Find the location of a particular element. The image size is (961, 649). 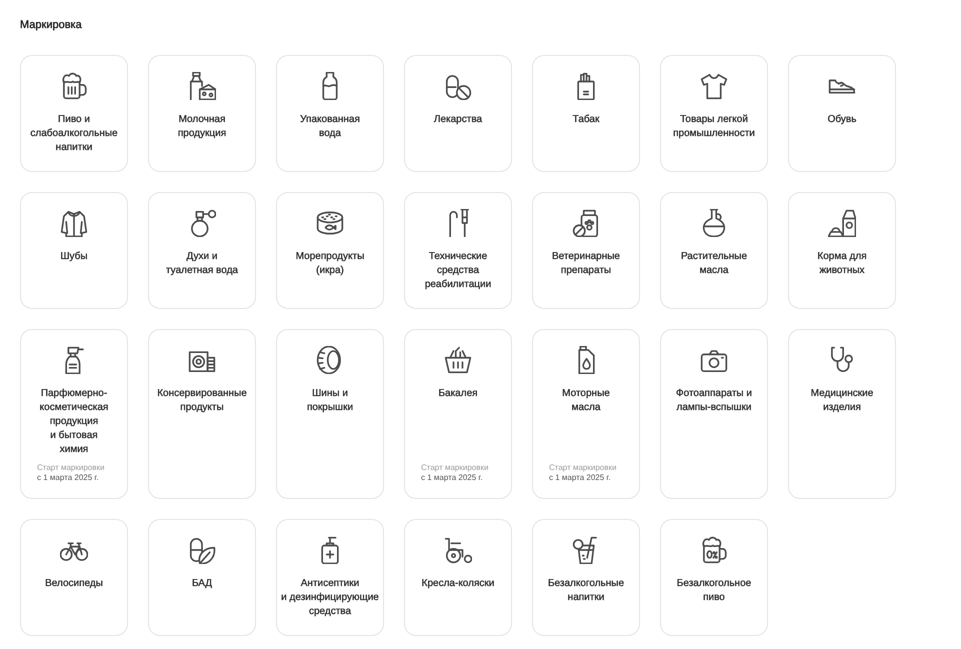

perfume-bottle-icon is located at coordinates (202, 223).